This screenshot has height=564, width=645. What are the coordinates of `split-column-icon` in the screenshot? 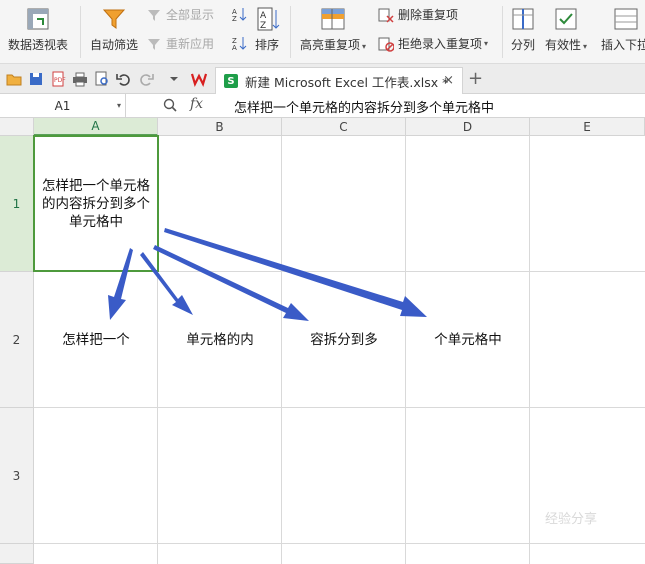 It's located at (523, 19).